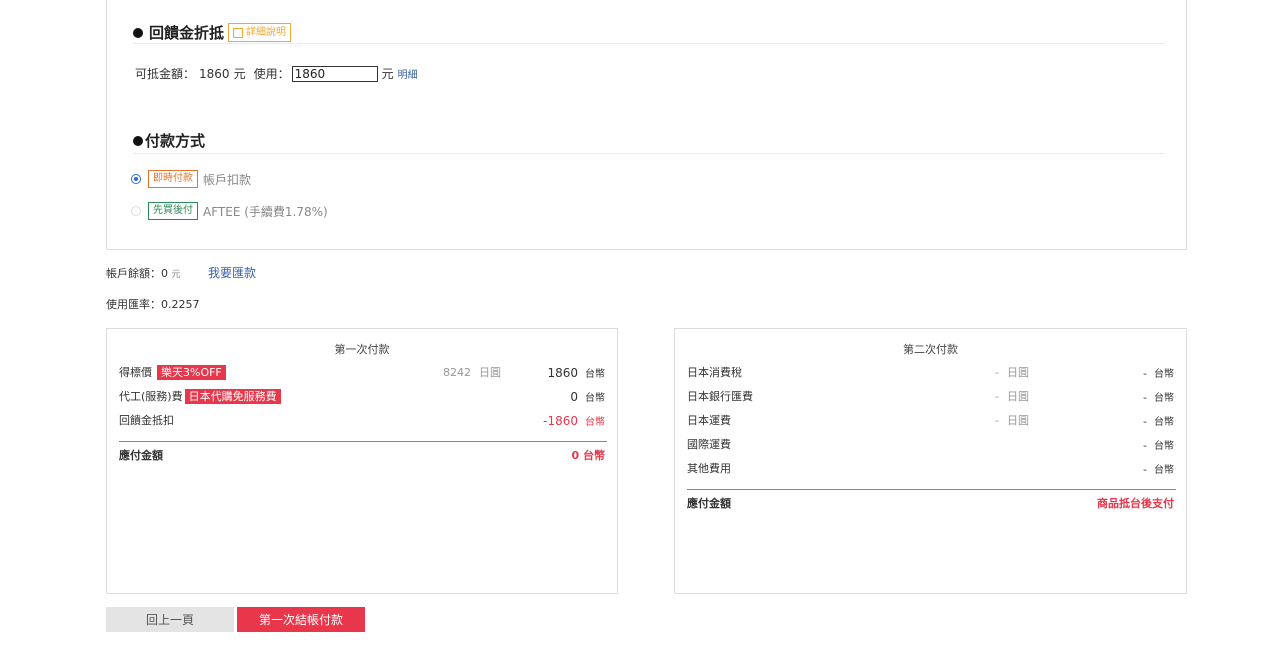 The height and width of the screenshot is (656, 1280). I want to click on table-row: 日本銀行匯費 - 日圓 - 台幣, so click(930, 396).